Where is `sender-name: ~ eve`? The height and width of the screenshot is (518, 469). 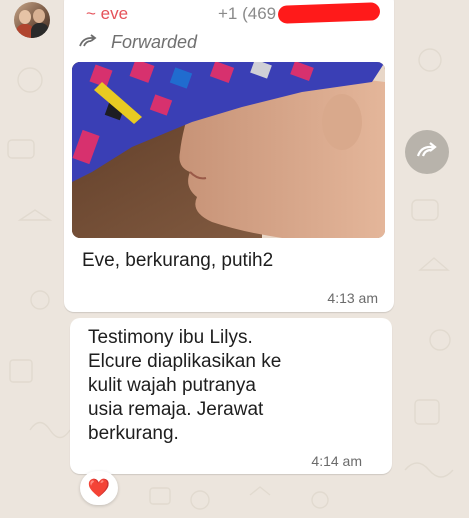
sender-name: ~ eve is located at coordinates (107, 14).